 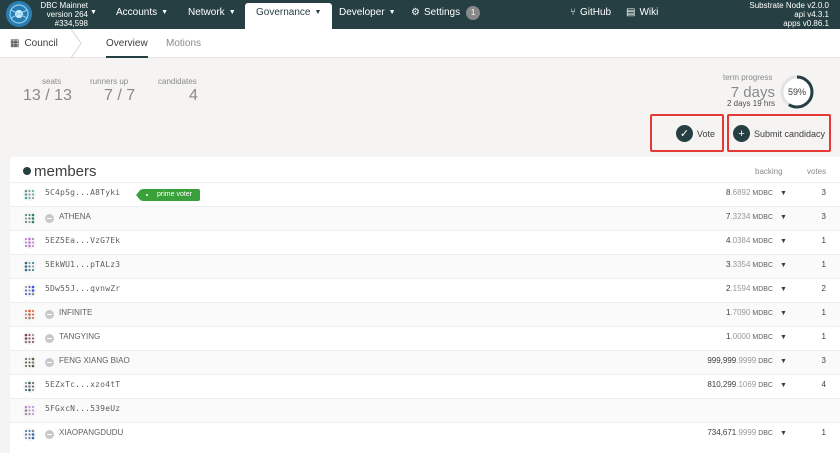 What do you see at coordinates (425, 434) in the screenshot?
I see `table-row: XIAOPANGDUDU 734,671.9999 DBC ▼ 1` at bounding box center [425, 434].